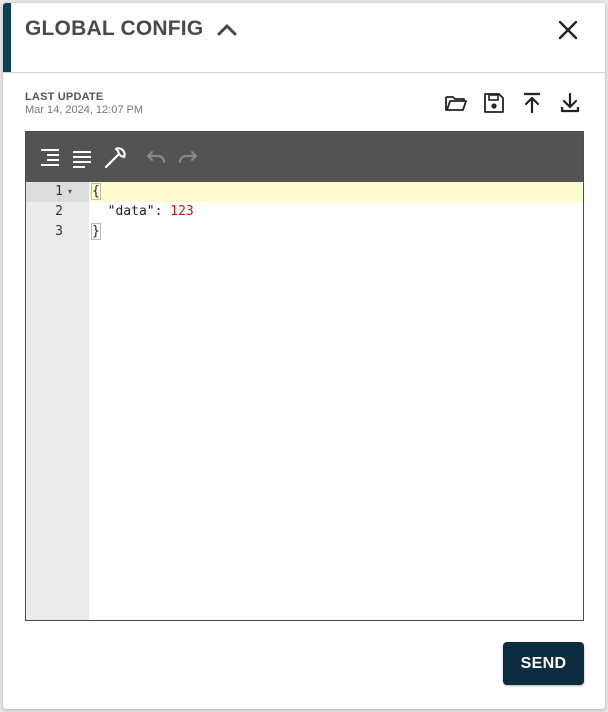 Image resolution: width=608 pixels, height=712 pixels. What do you see at coordinates (57, 401) in the screenshot?
I see `line-number-gutter` at bounding box center [57, 401].